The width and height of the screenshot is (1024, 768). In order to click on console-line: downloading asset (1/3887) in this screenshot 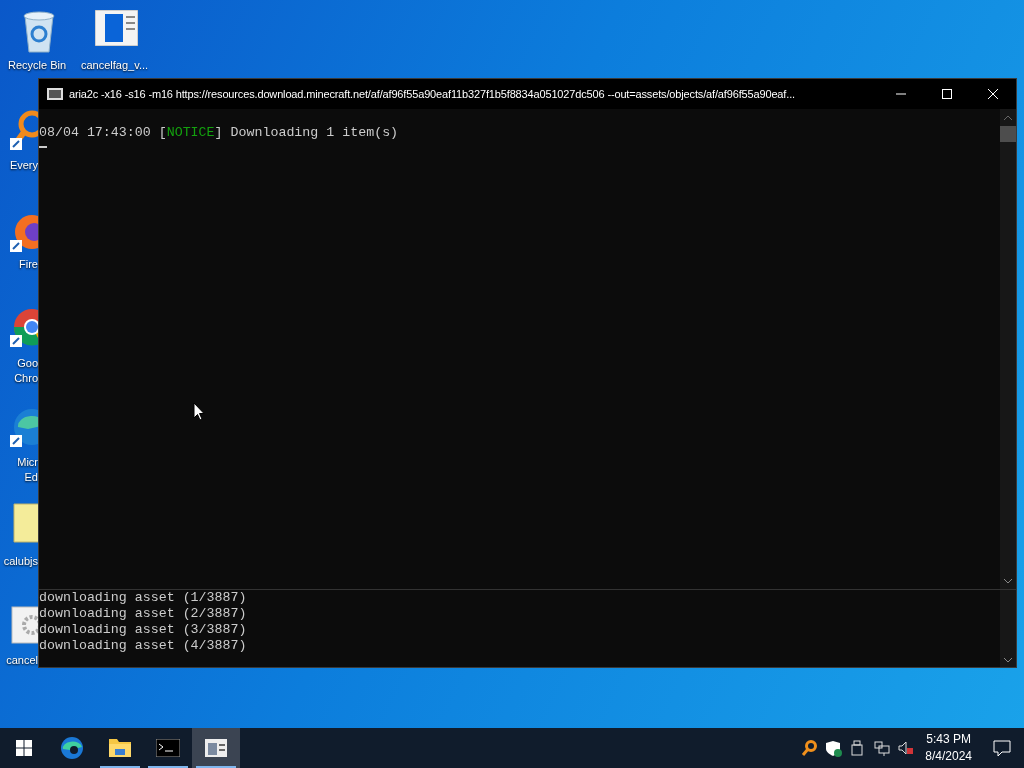, I will do `click(143, 597)`.